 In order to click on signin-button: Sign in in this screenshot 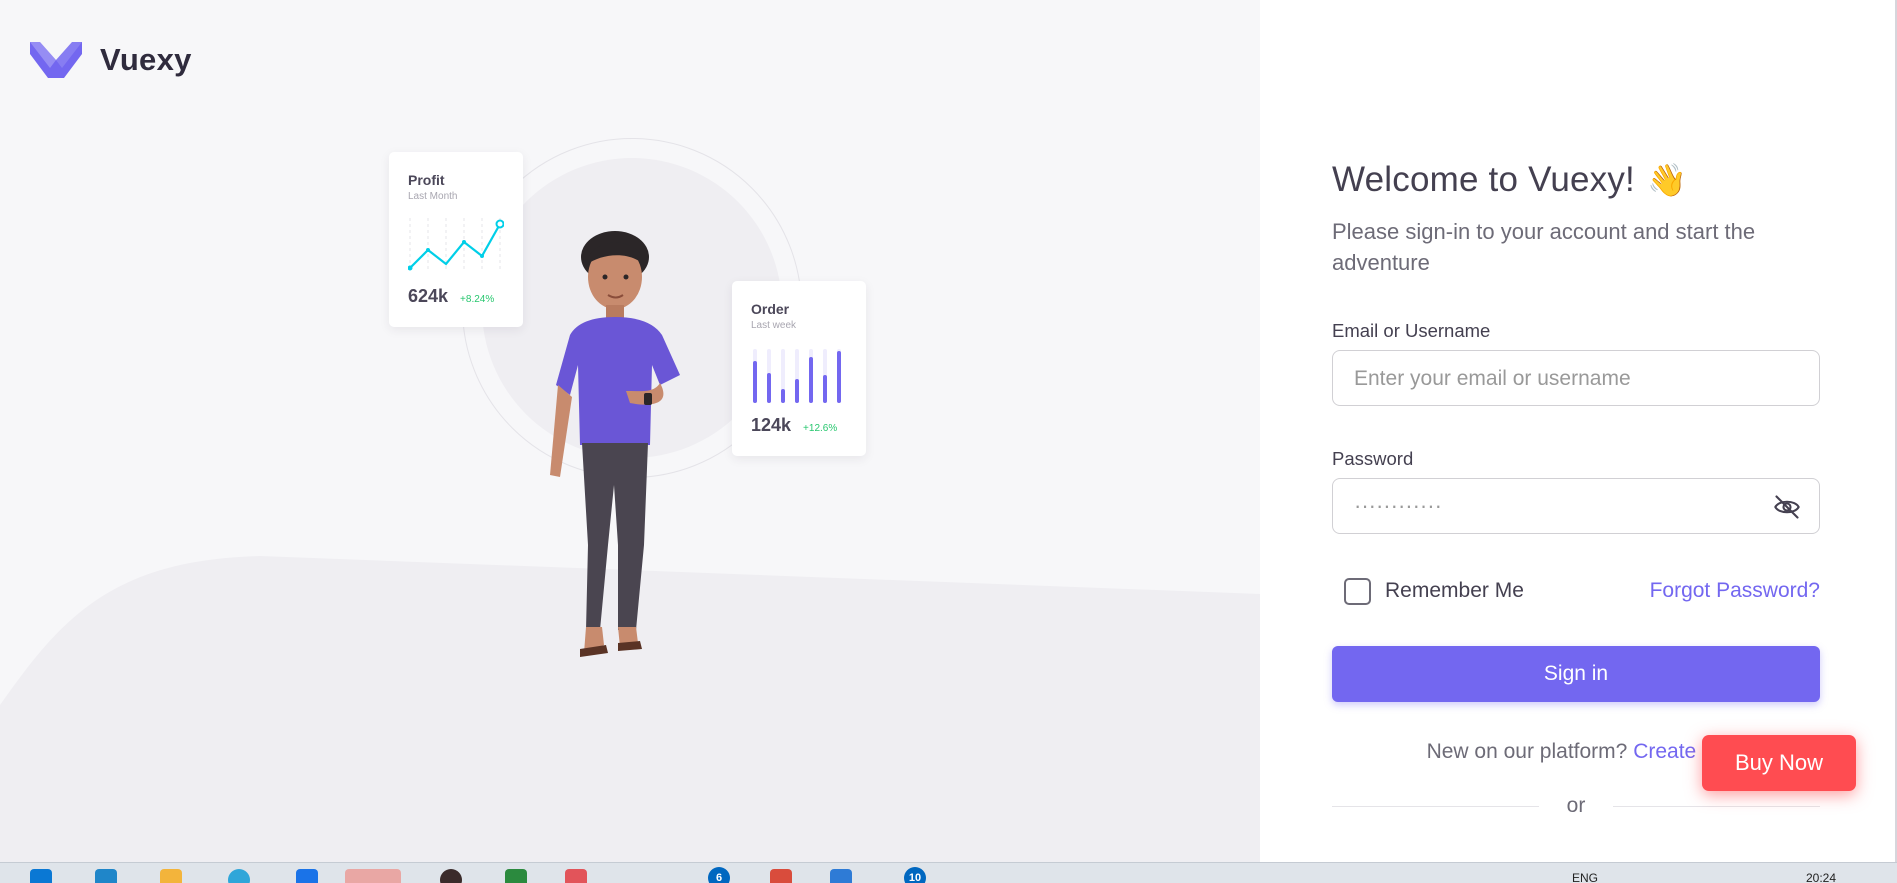, I will do `click(1576, 674)`.